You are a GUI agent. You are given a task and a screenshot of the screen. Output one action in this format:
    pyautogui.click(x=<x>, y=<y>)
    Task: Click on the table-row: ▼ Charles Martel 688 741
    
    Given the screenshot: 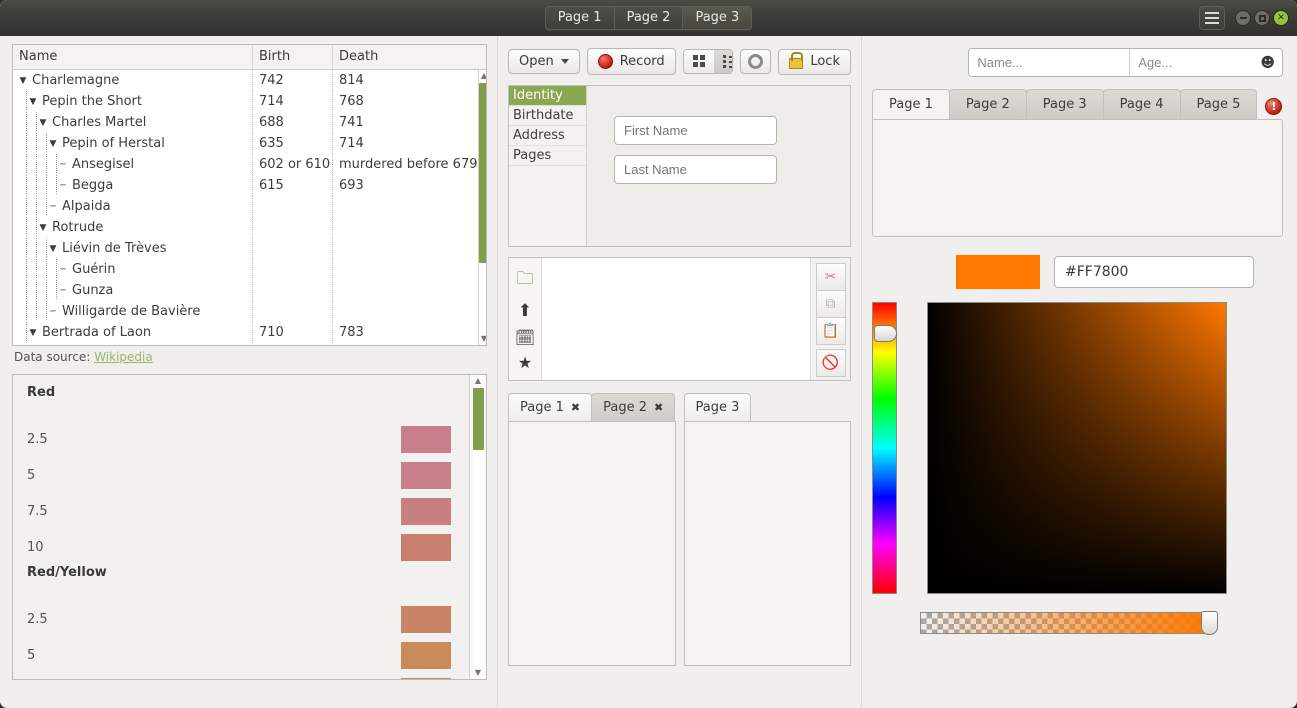 What is the action you would take?
    pyautogui.click(x=245, y=122)
    